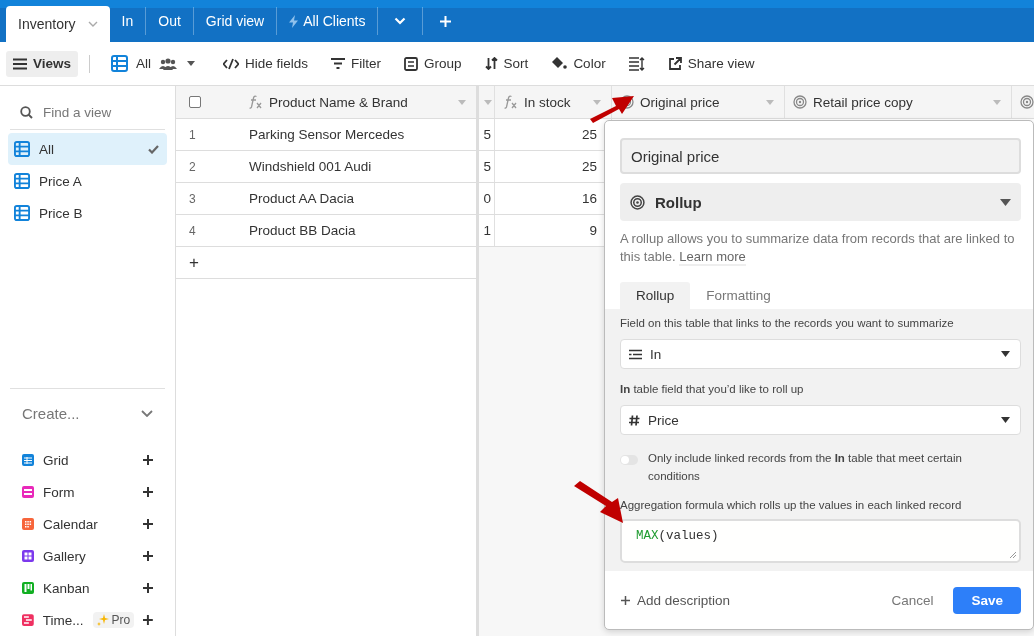 This screenshot has height=636, width=1034. Describe the element at coordinates (791, 505) in the screenshot. I see `field-label: Aggregation formula which rolls up the values in each linked record` at that location.